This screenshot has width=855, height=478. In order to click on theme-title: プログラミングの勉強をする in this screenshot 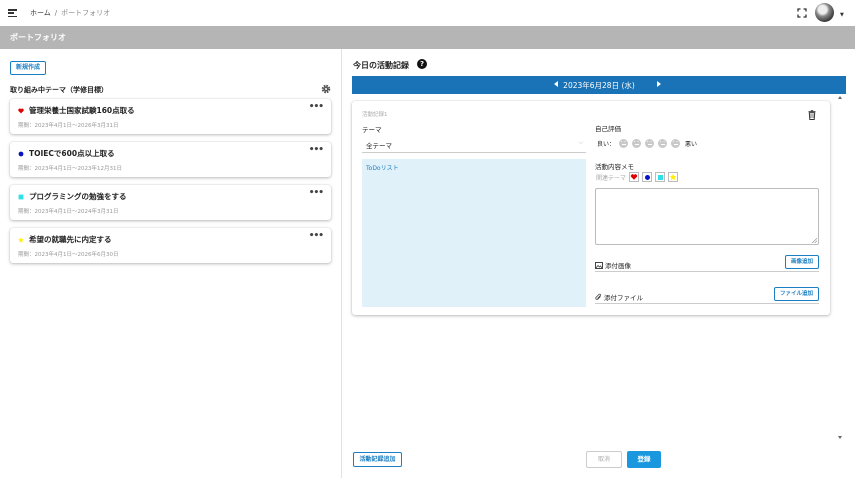, I will do `click(78, 196)`.